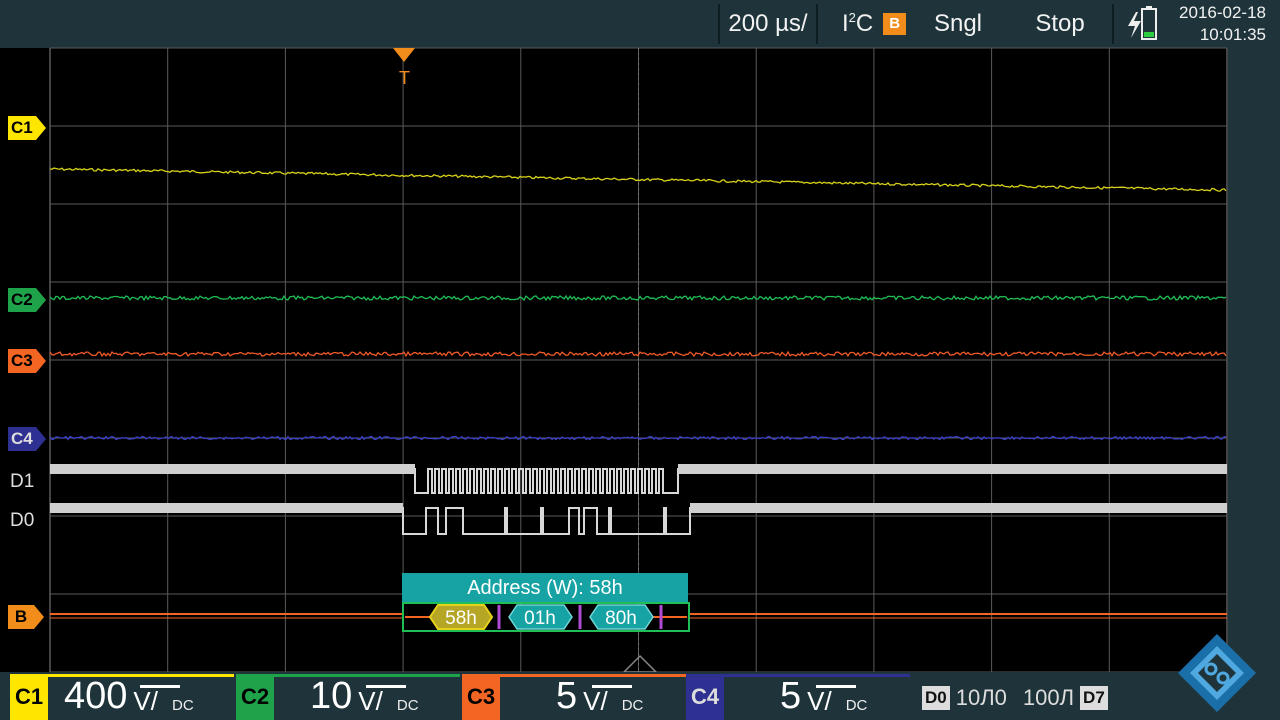 The height and width of the screenshot is (720, 1280). Describe the element at coordinates (981, 697) in the screenshot. I see `digital-threshold-1: 10Л0` at that location.